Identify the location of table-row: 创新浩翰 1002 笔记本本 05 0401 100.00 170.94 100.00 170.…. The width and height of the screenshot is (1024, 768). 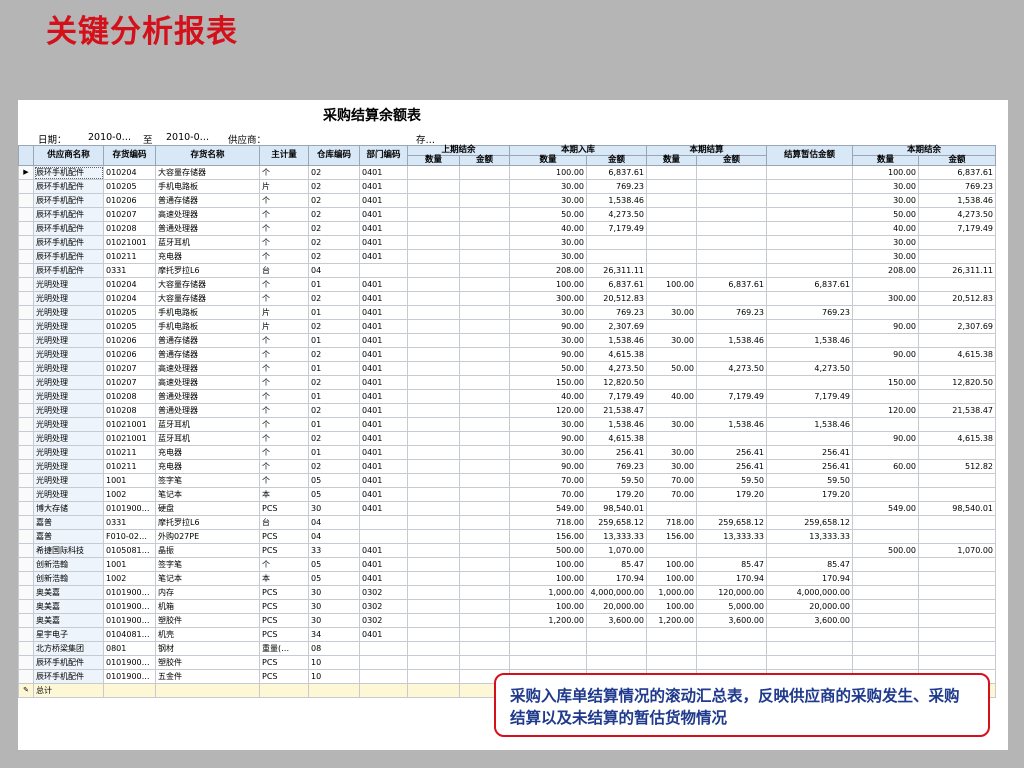
(507, 578).